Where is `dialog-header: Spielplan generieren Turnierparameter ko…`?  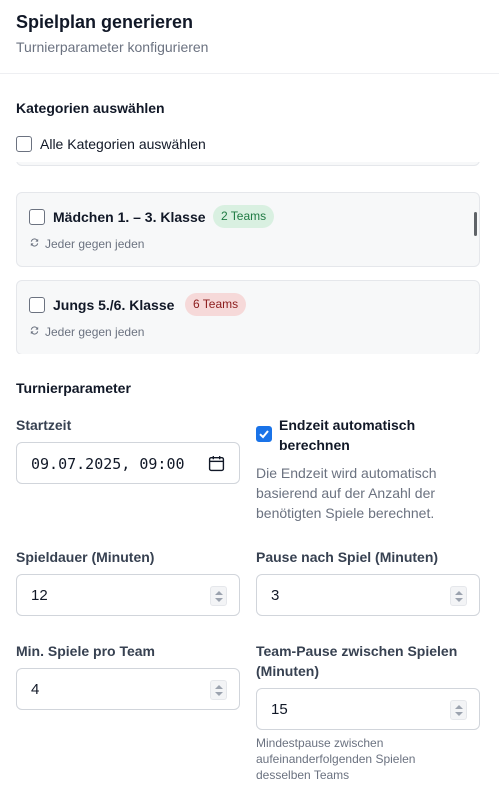
dialog-header: Spielplan generieren Turnierparameter ko… is located at coordinates (249, 37).